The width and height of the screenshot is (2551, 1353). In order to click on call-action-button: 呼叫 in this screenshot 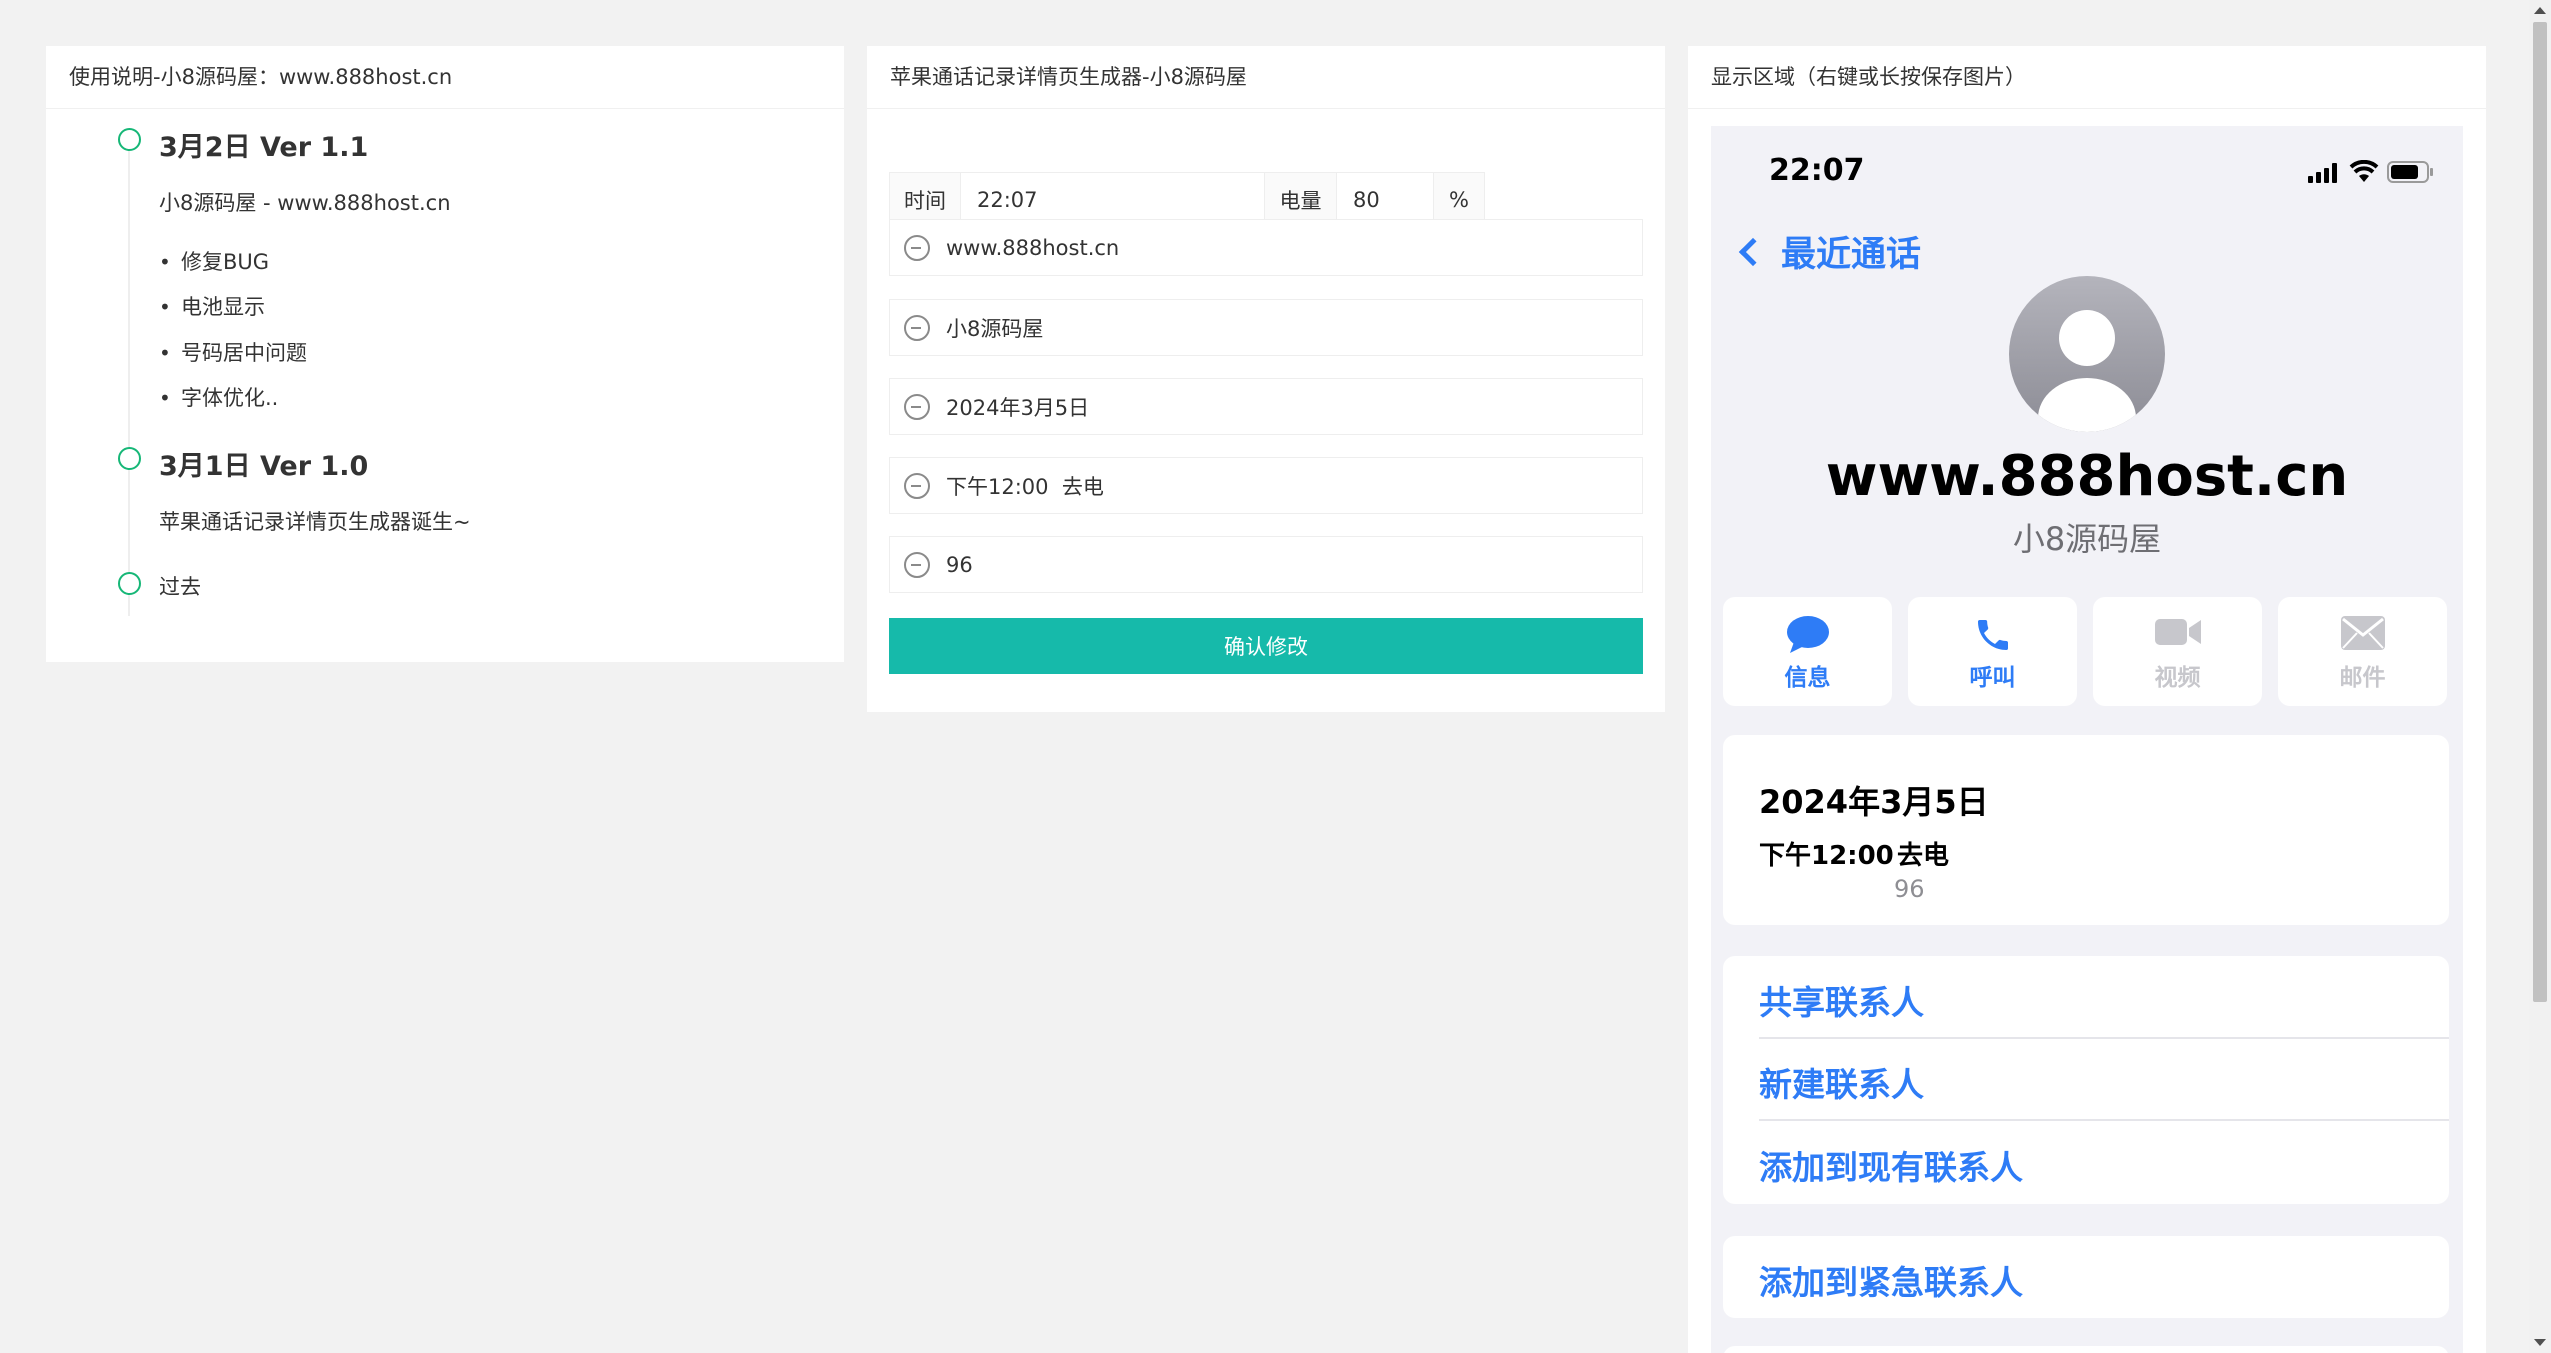, I will do `click(1992, 651)`.